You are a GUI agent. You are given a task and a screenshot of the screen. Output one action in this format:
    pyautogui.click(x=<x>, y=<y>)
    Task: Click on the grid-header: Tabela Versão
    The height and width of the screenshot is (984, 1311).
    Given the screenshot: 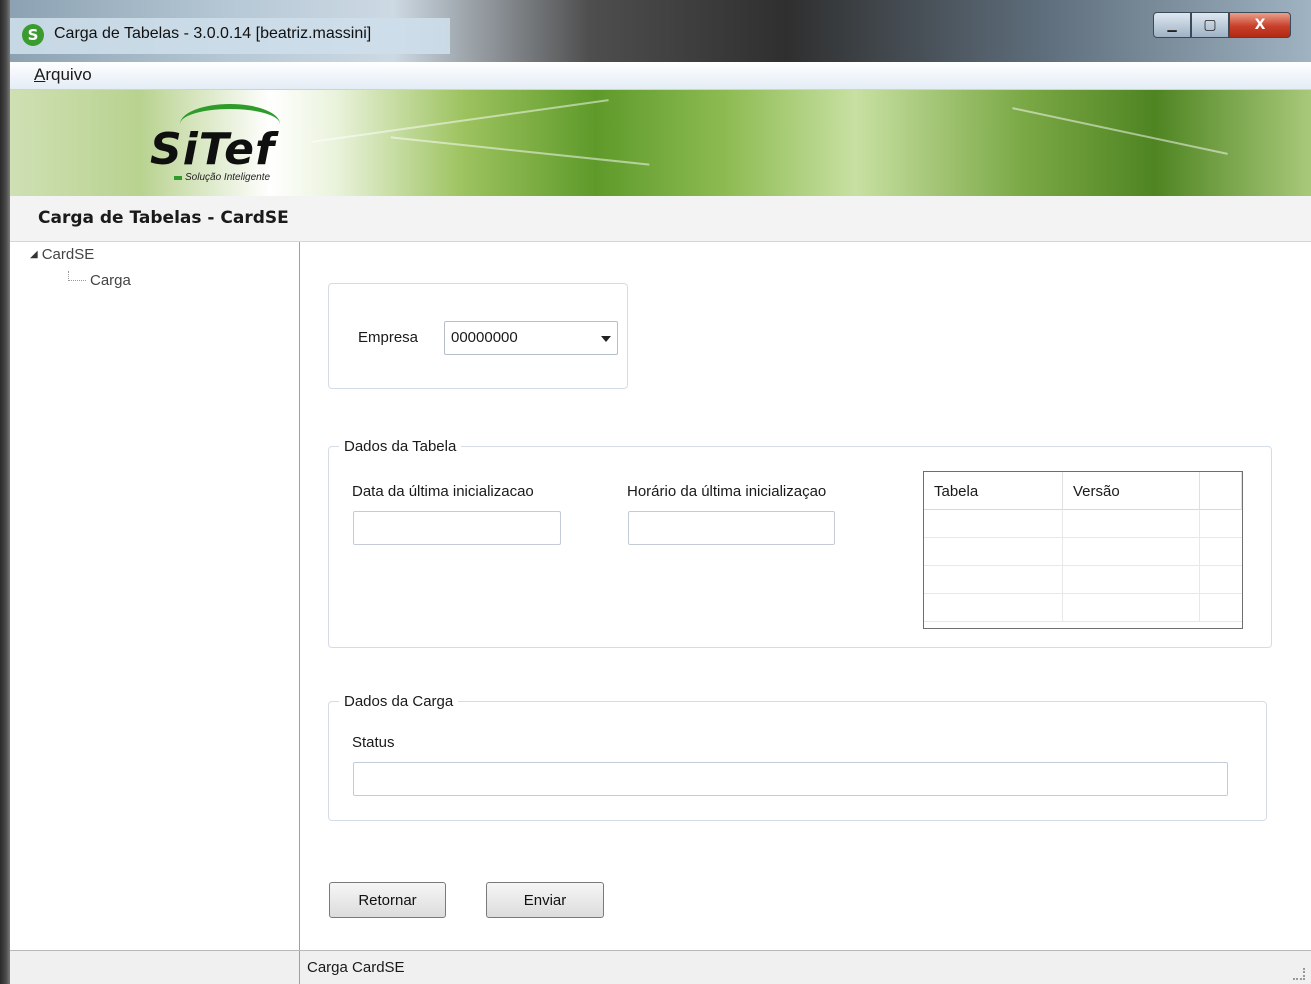 What is the action you would take?
    pyautogui.click(x=1083, y=491)
    